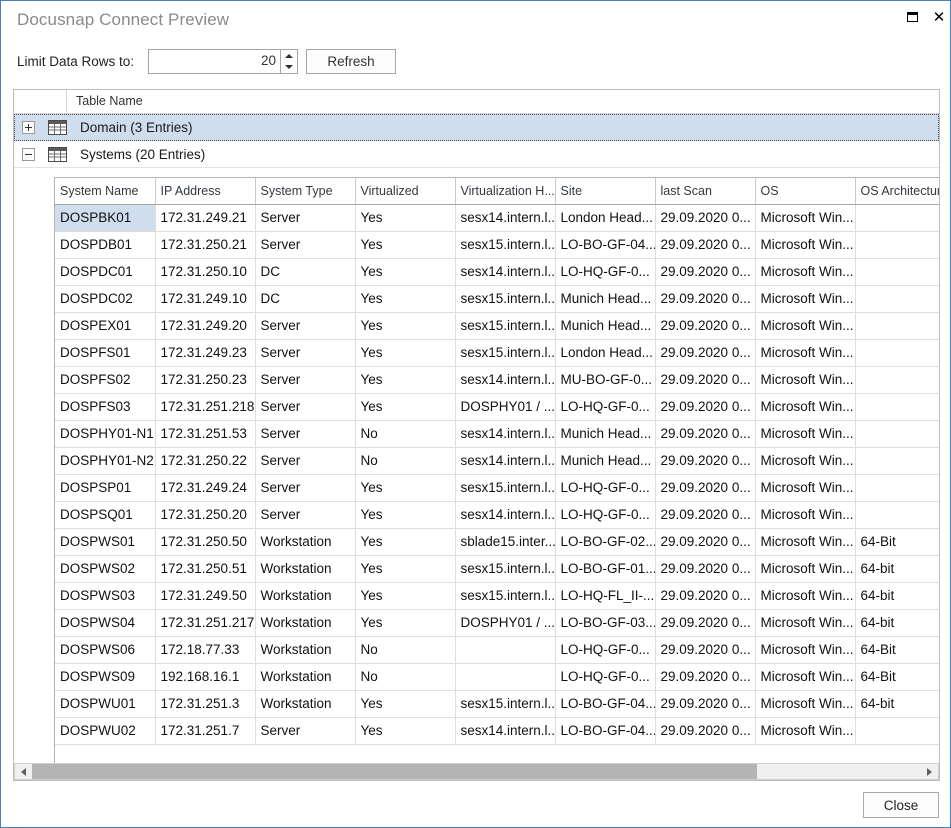 The width and height of the screenshot is (951, 828). What do you see at coordinates (105, 542) in the screenshot?
I see `table-cell: DOSPWS01` at bounding box center [105, 542].